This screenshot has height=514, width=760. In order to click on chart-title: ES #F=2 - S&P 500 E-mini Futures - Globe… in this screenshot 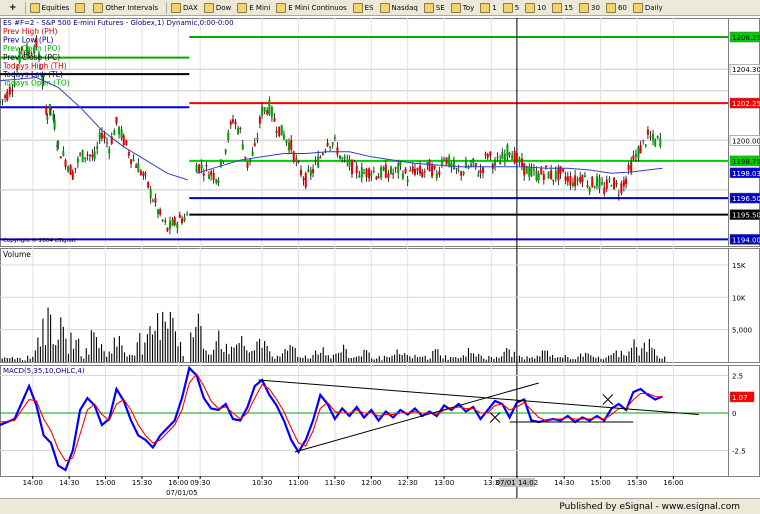, I will do `click(118, 23)`.